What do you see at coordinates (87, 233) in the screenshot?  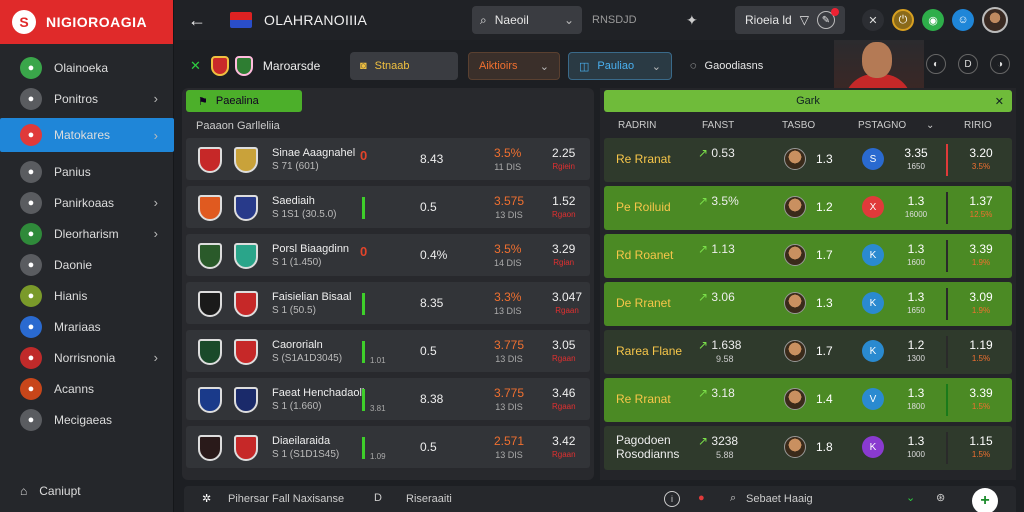 I see `sidebar-item-5: ● Dleorharism ›` at bounding box center [87, 233].